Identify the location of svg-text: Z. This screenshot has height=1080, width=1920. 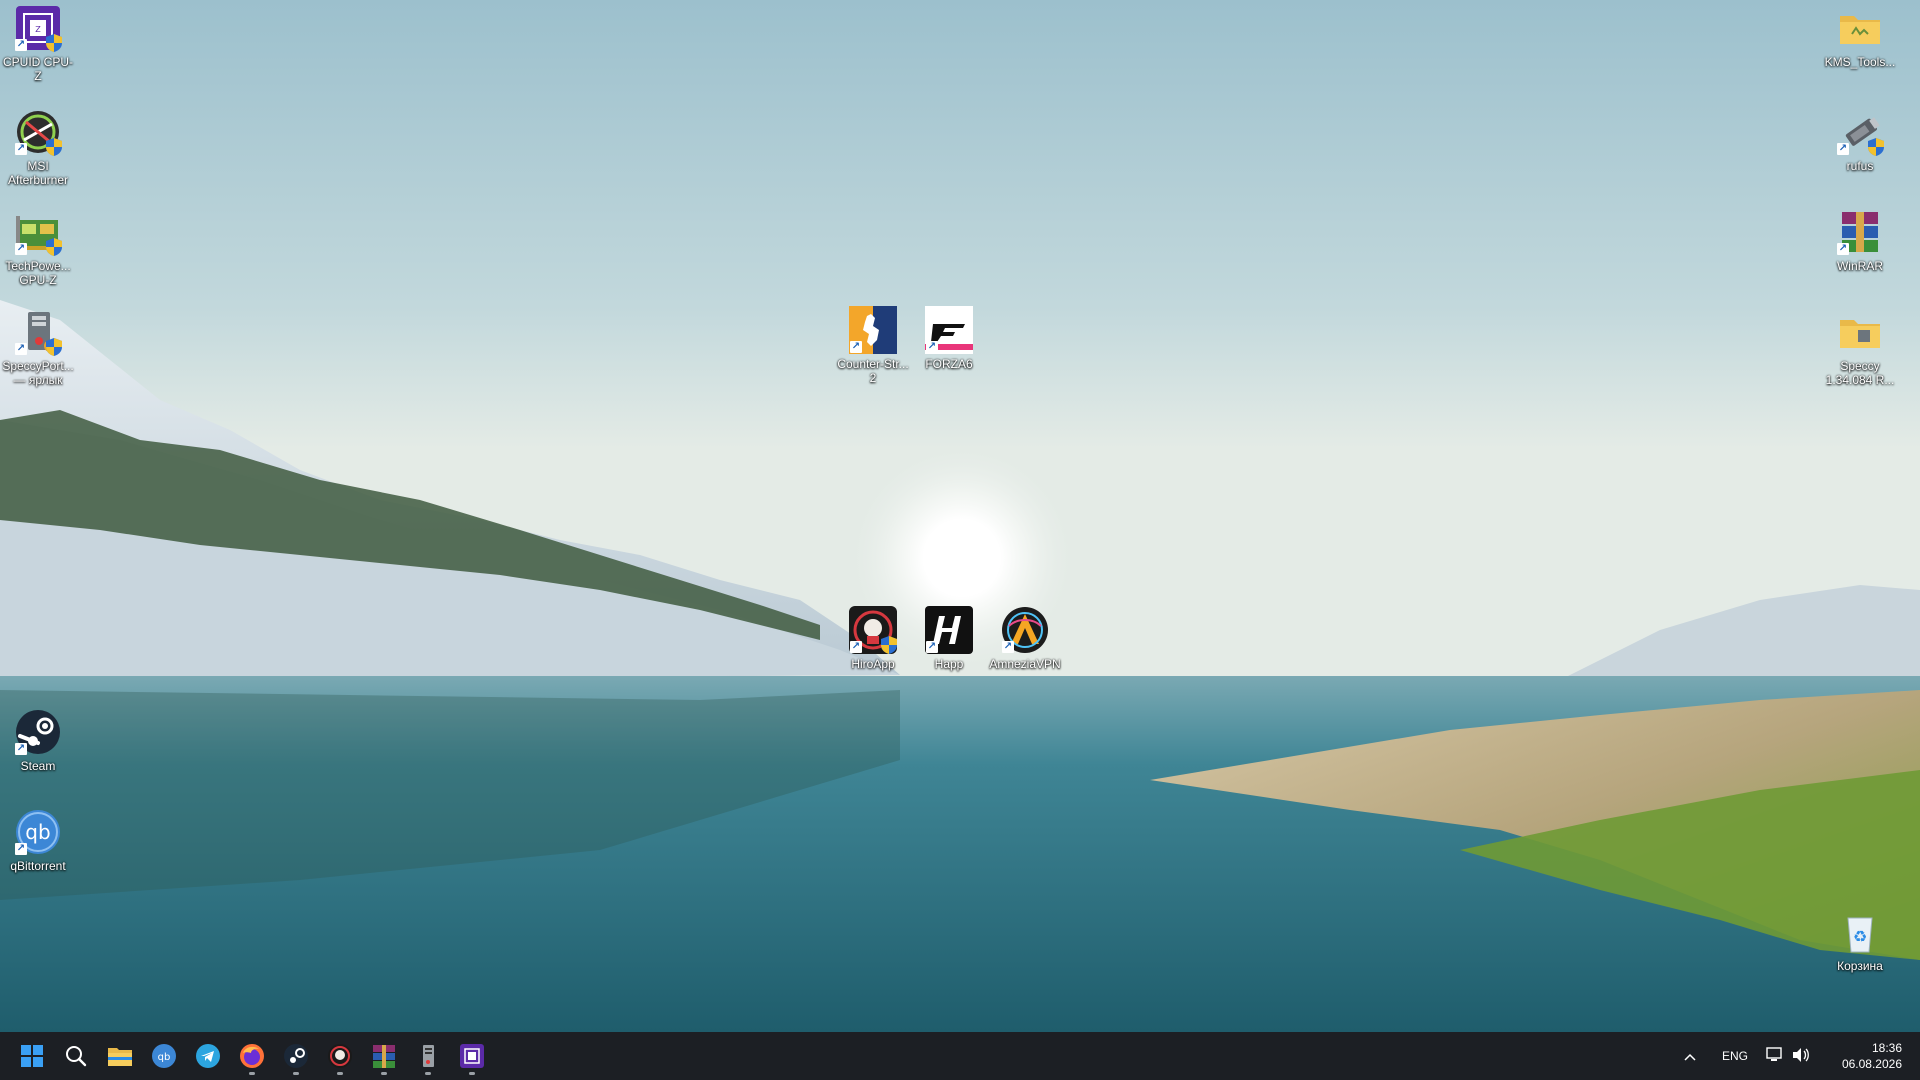
(38, 29).